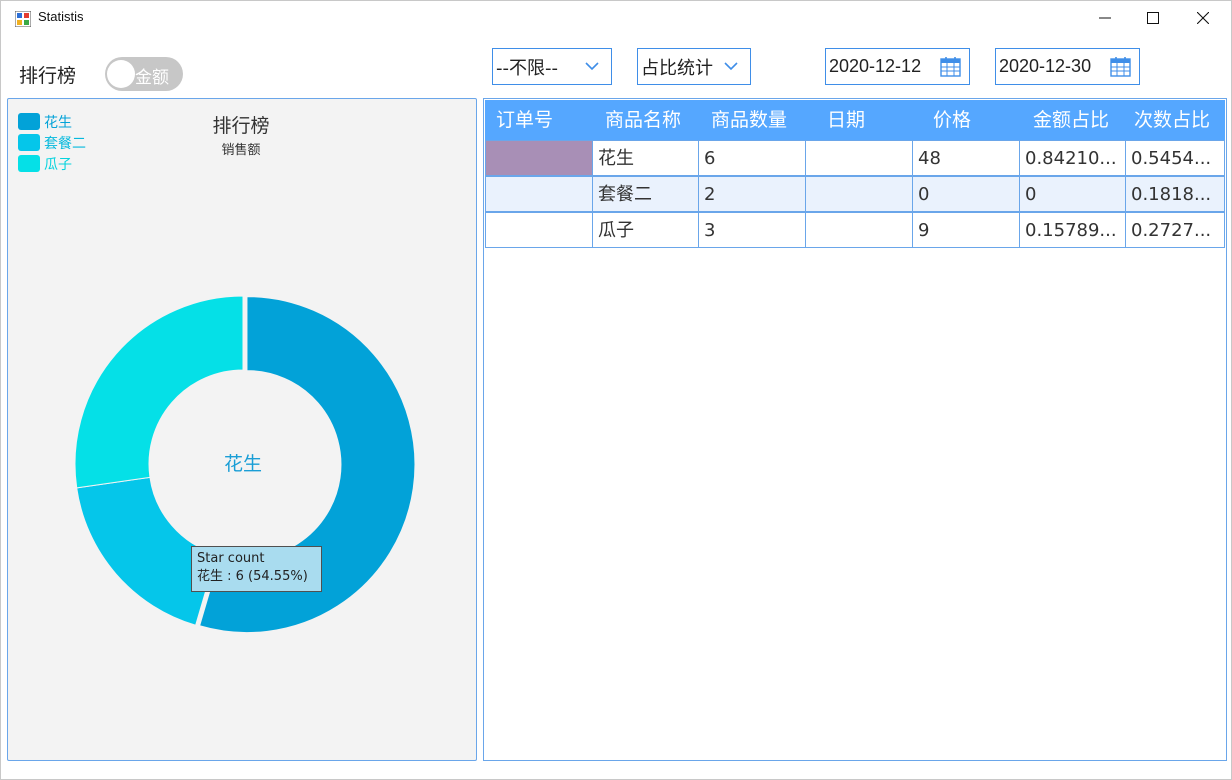 The image size is (1232, 780). What do you see at coordinates (616, 18) in the screenshot?
I see `title-bar: Statistis` at bounding box center [616, 18].